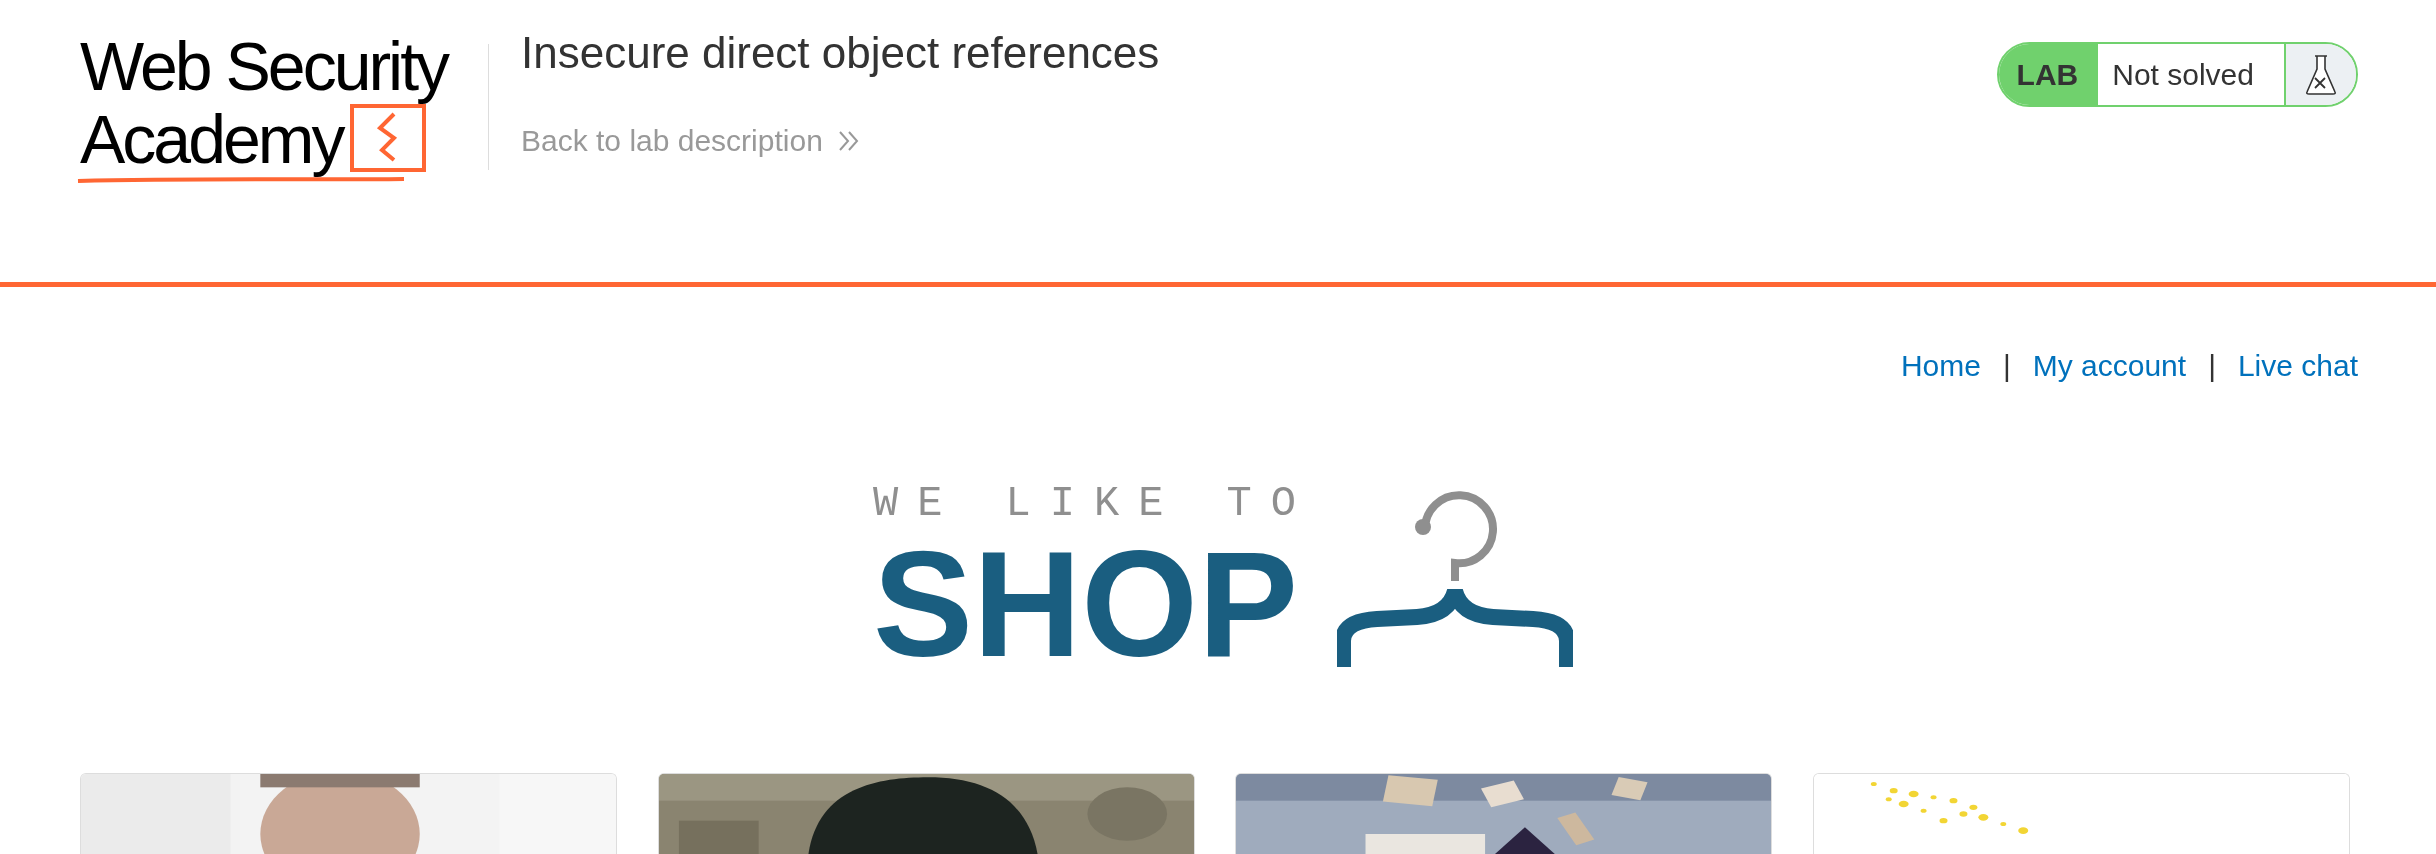  Describe the element at coordinates (264, 66) in the screenshot. I see `logo-text: Web Security` at that location.